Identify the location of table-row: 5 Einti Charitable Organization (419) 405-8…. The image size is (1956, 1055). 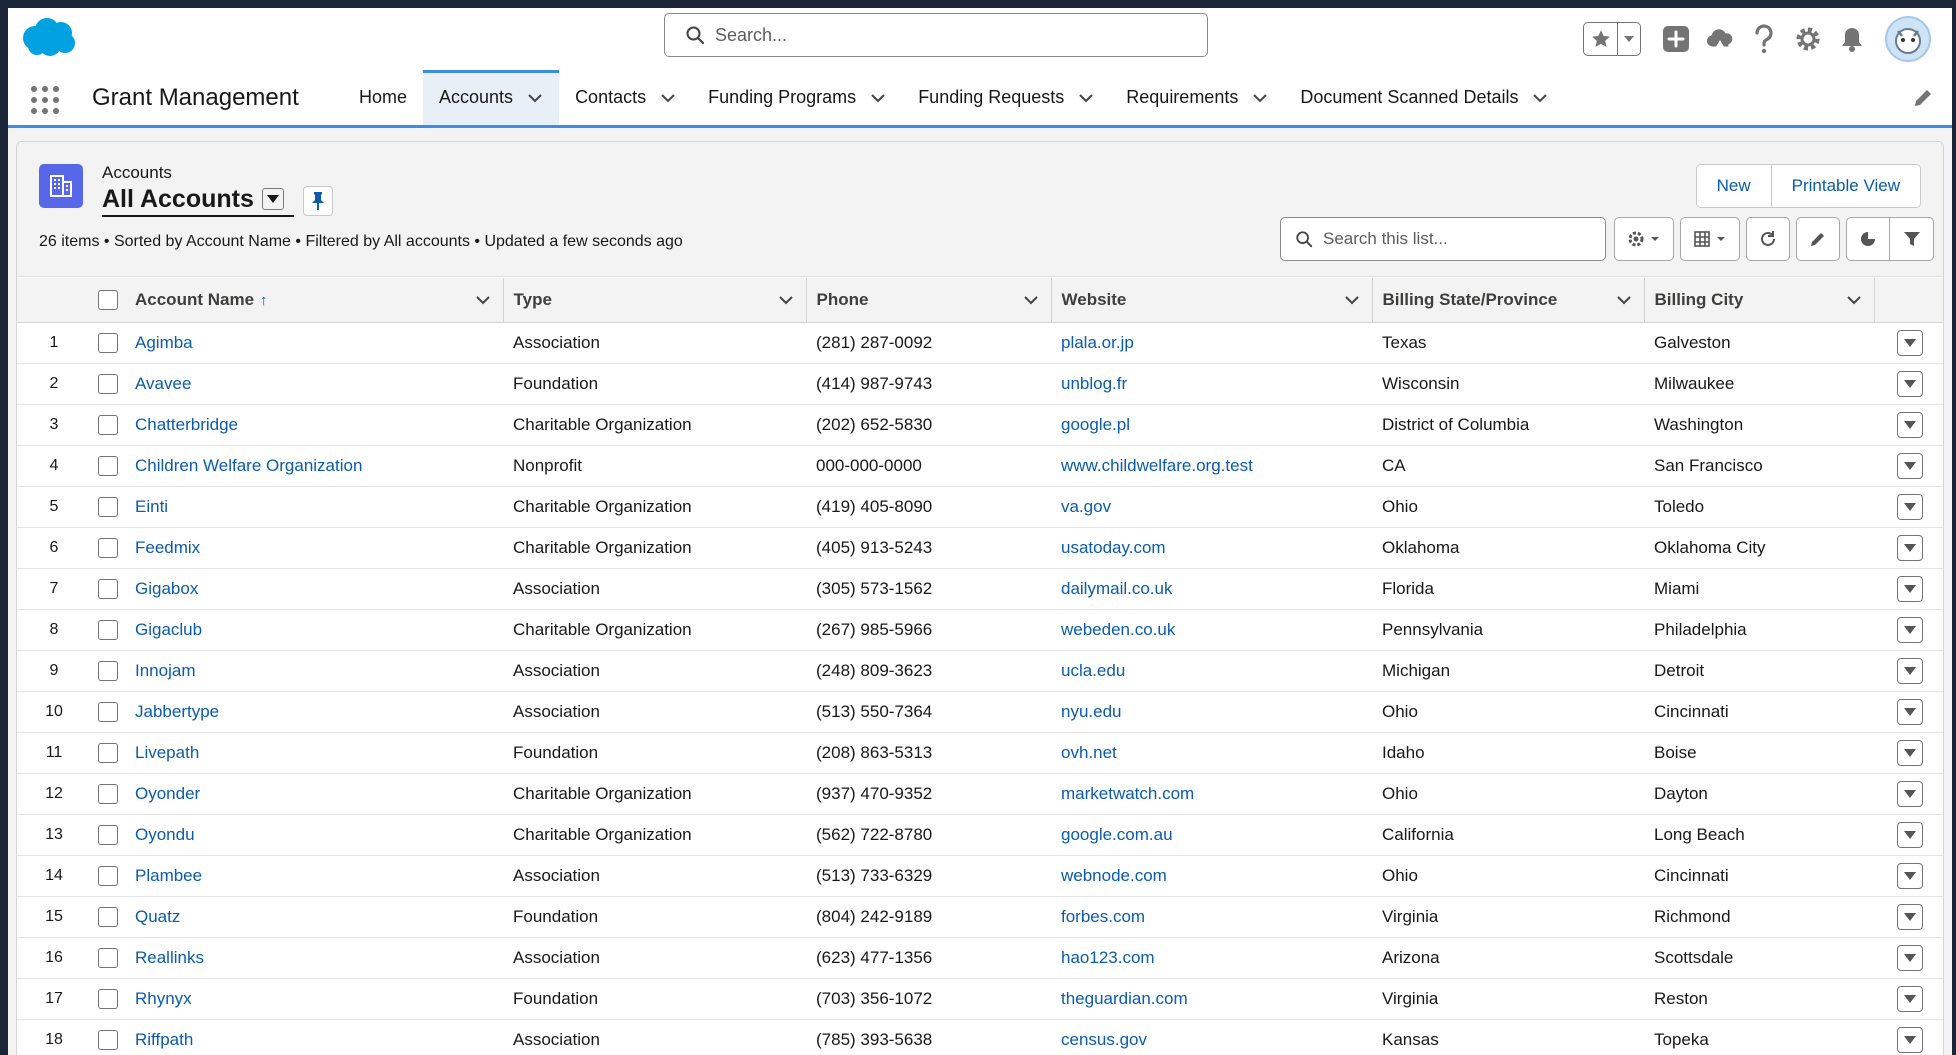
(980, 507).